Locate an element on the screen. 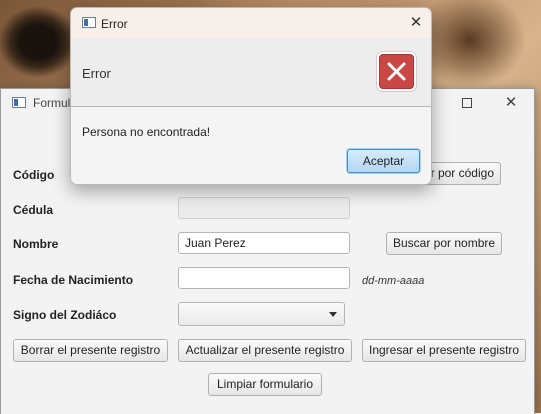  limpiar-formulario-button: Limpiar formulario is located at coordinates (265, 384).